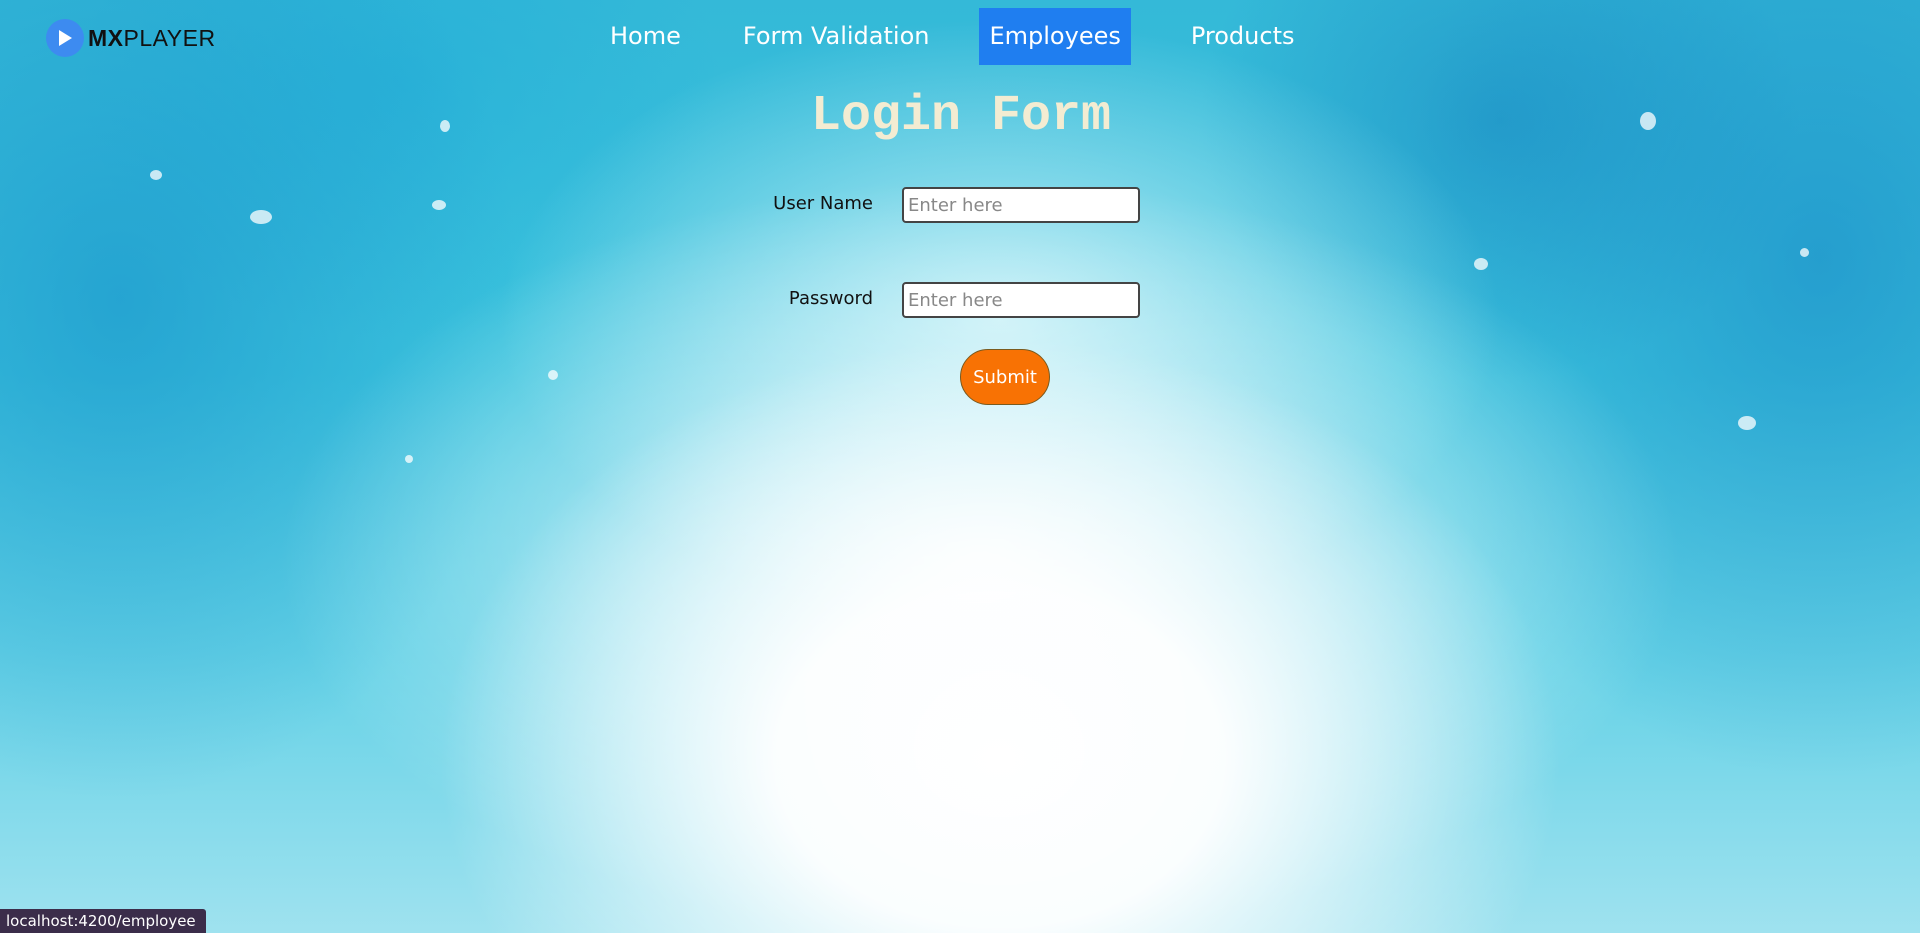 The image size is (1920, 933). I want to click on nav-link-home: Home, so click(645, 36).